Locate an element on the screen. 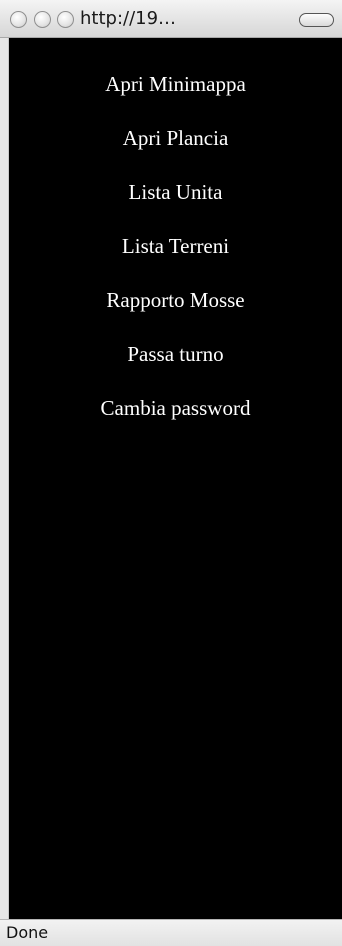 The height and width of the screenshot is (946, 342). status-bar: Done is located at coordinates (171, 932).